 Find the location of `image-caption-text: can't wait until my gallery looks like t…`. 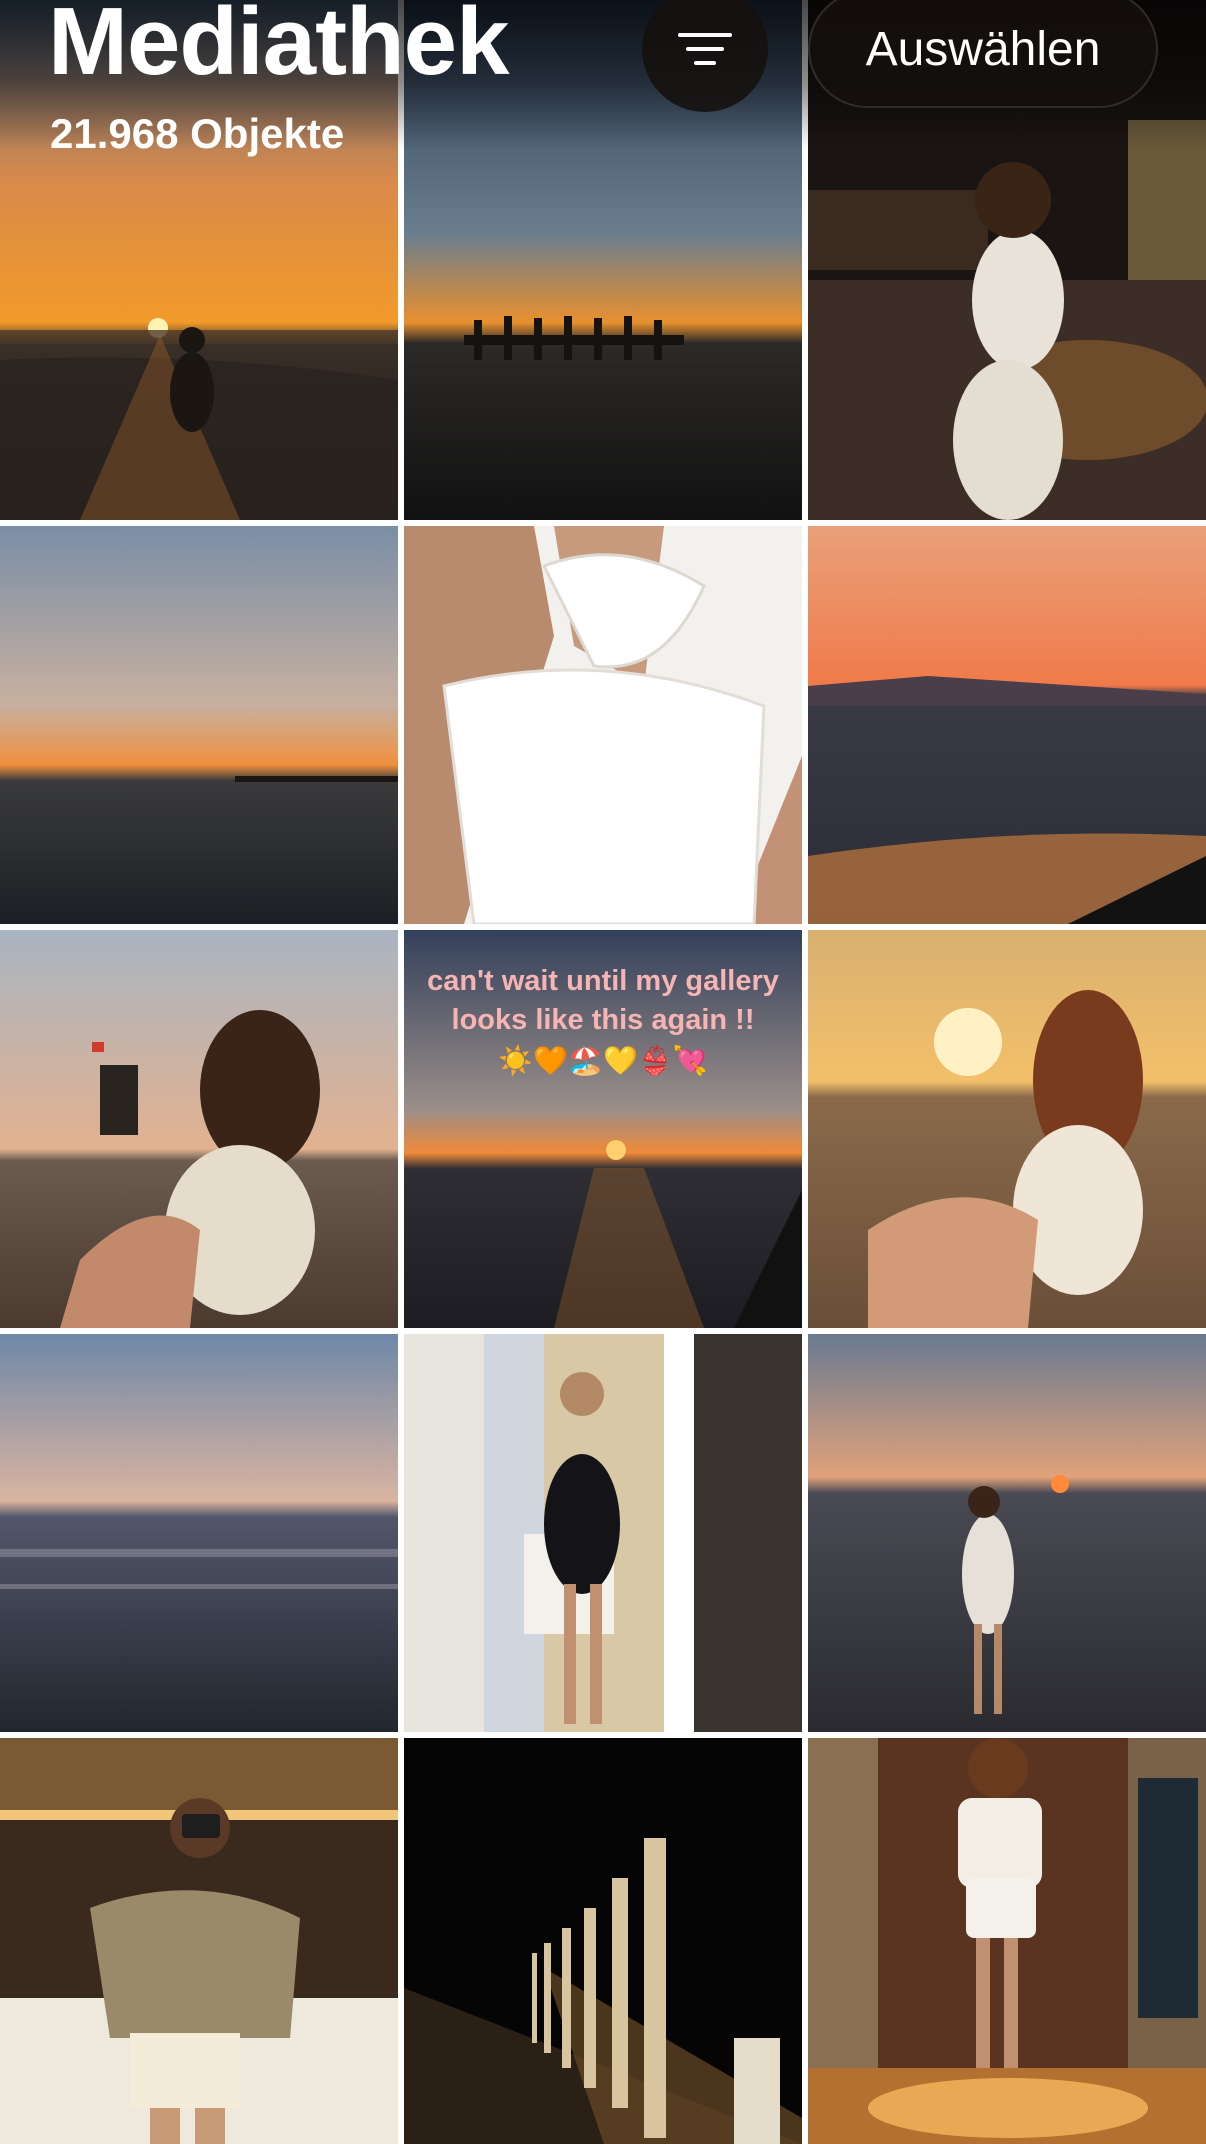

image-caption-text: can't wait until my gallery looks like t… is located at coordinates (603, 1000).